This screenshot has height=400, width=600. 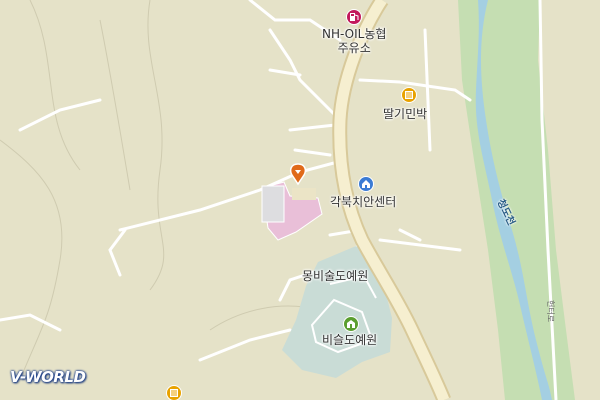 I want to click on pottery-icon, so click(x=351, y=324).